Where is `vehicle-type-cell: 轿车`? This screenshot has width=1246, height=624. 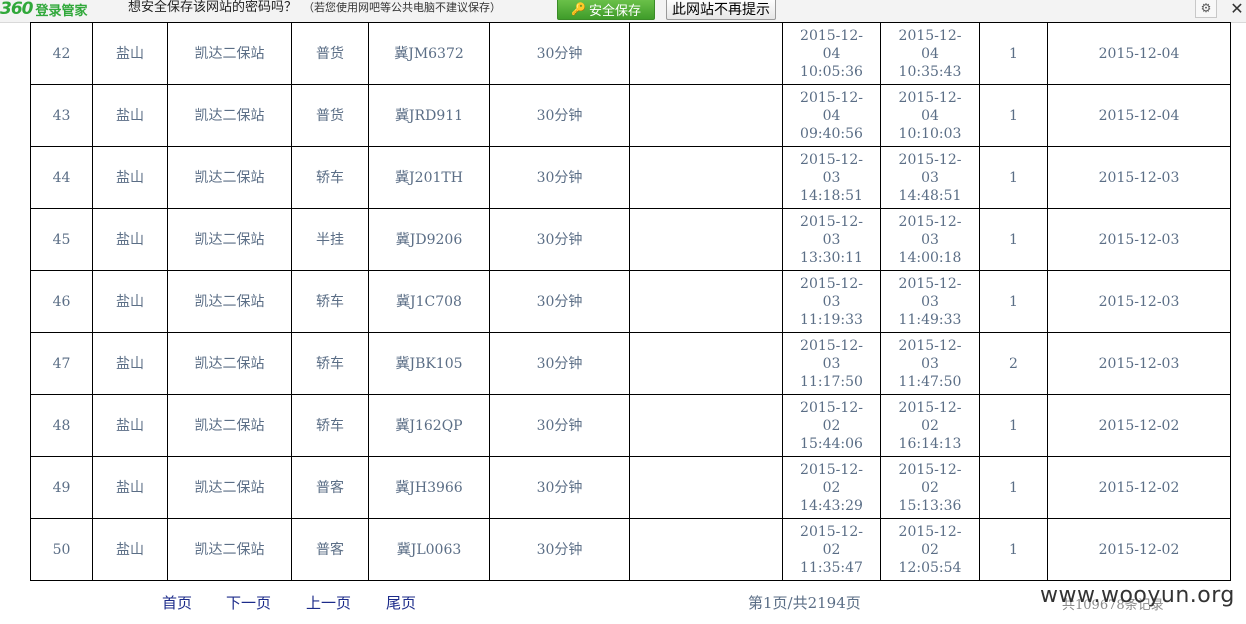 vehicle-type-cell: 轿车 is located at coordinates (330, 425).